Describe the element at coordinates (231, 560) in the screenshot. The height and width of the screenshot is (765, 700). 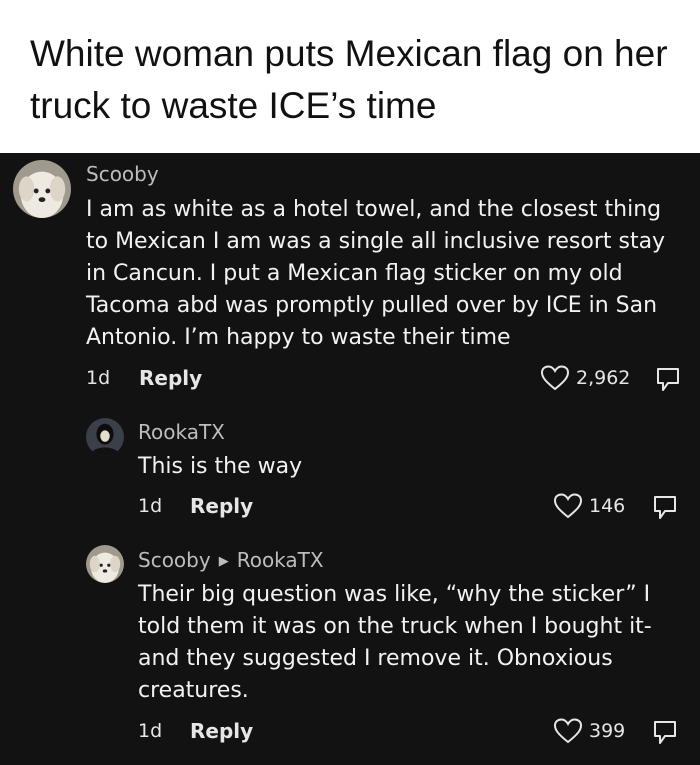
I see `comment-username-line: Scooby ▶ RookaTX` at that location.